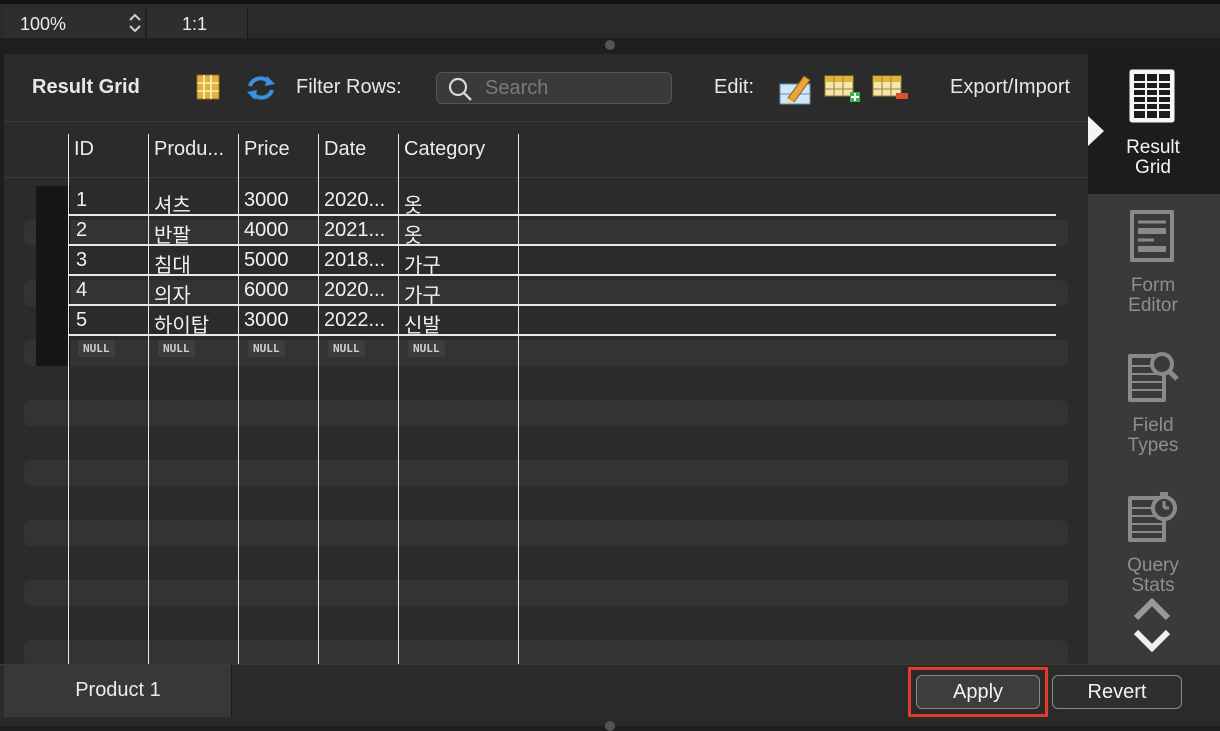 The height and width of the screenshot is (731, 1220). Describe the element at coordinates (843, 89) in the screenshot. I see `add-row-icon` at that location.